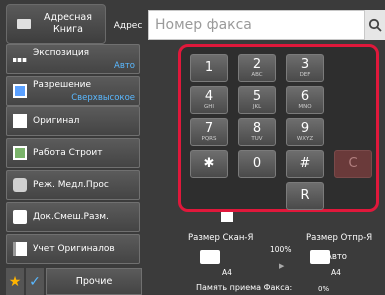  I want to click on original-count-icon, so click(20, 249).